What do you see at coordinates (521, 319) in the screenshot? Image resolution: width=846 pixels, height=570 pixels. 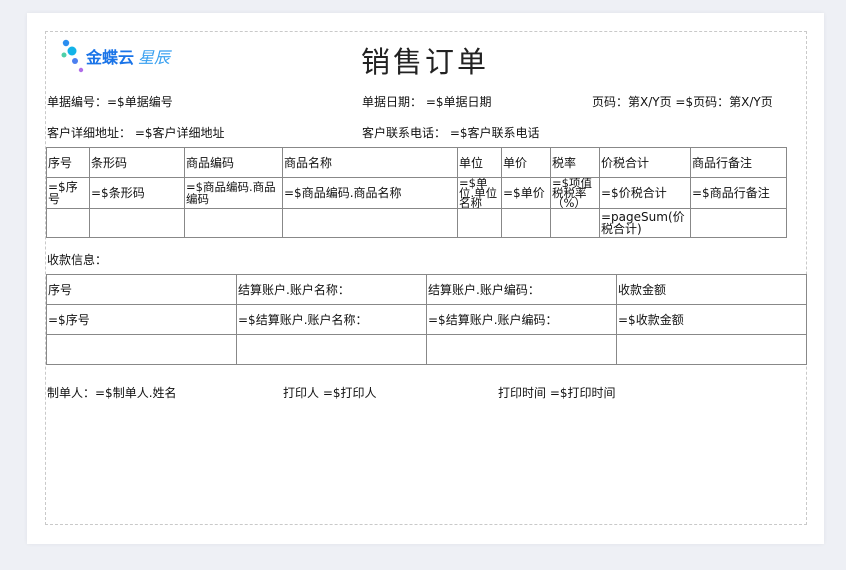 I see `table-cell: =$结算账户.账户编码：` at bounding box center [521, 319].